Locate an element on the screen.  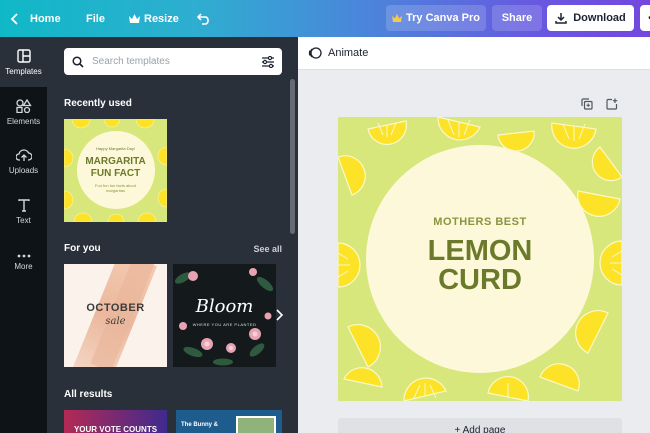
design-title-line-1: LEMON is located at coordinates (480, 251).